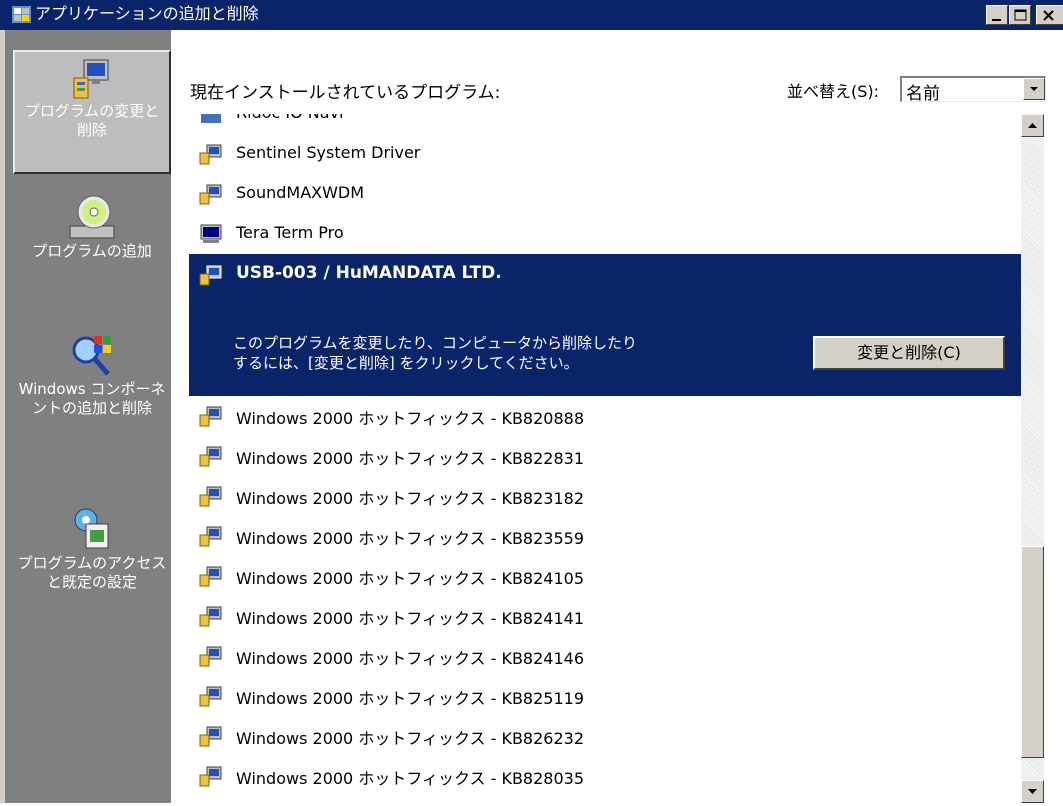  I want to click on chevron-up-icon, so click(1032, 125).